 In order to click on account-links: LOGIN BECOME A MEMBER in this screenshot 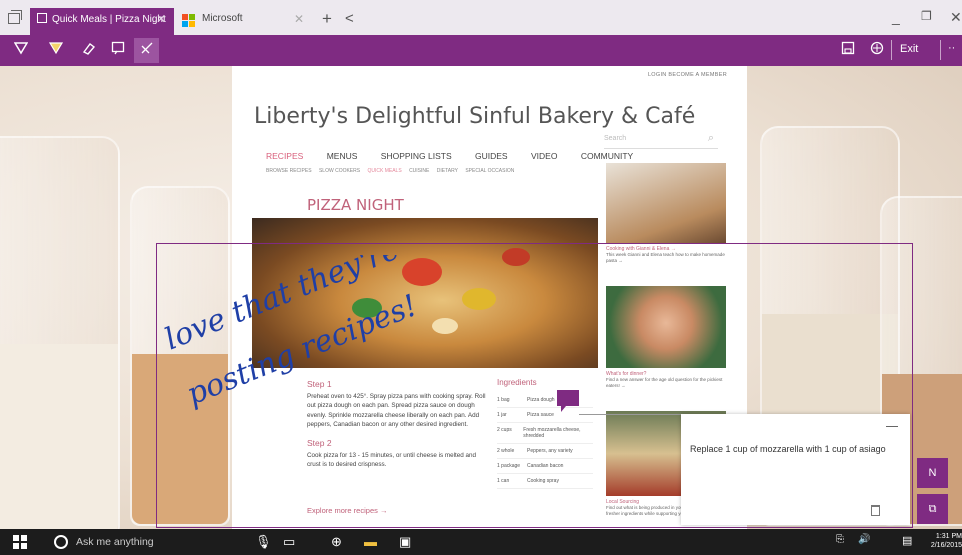, I will do `click(687, 75)`.